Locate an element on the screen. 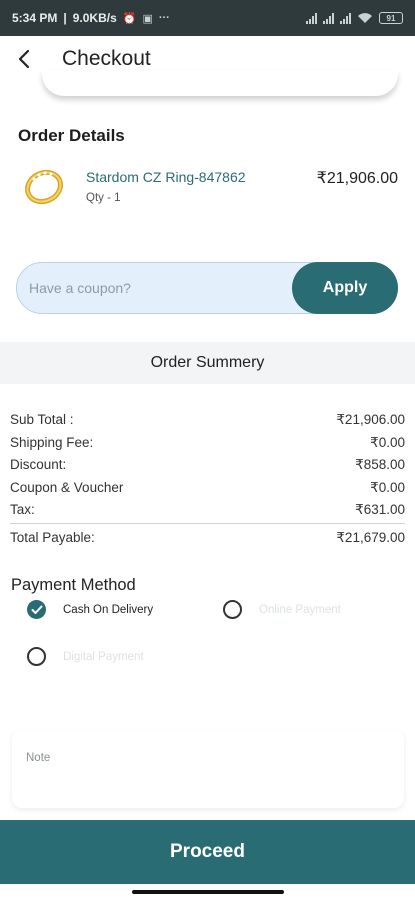  summary-value: ₹631.00 is located at coordinates (380, 509).